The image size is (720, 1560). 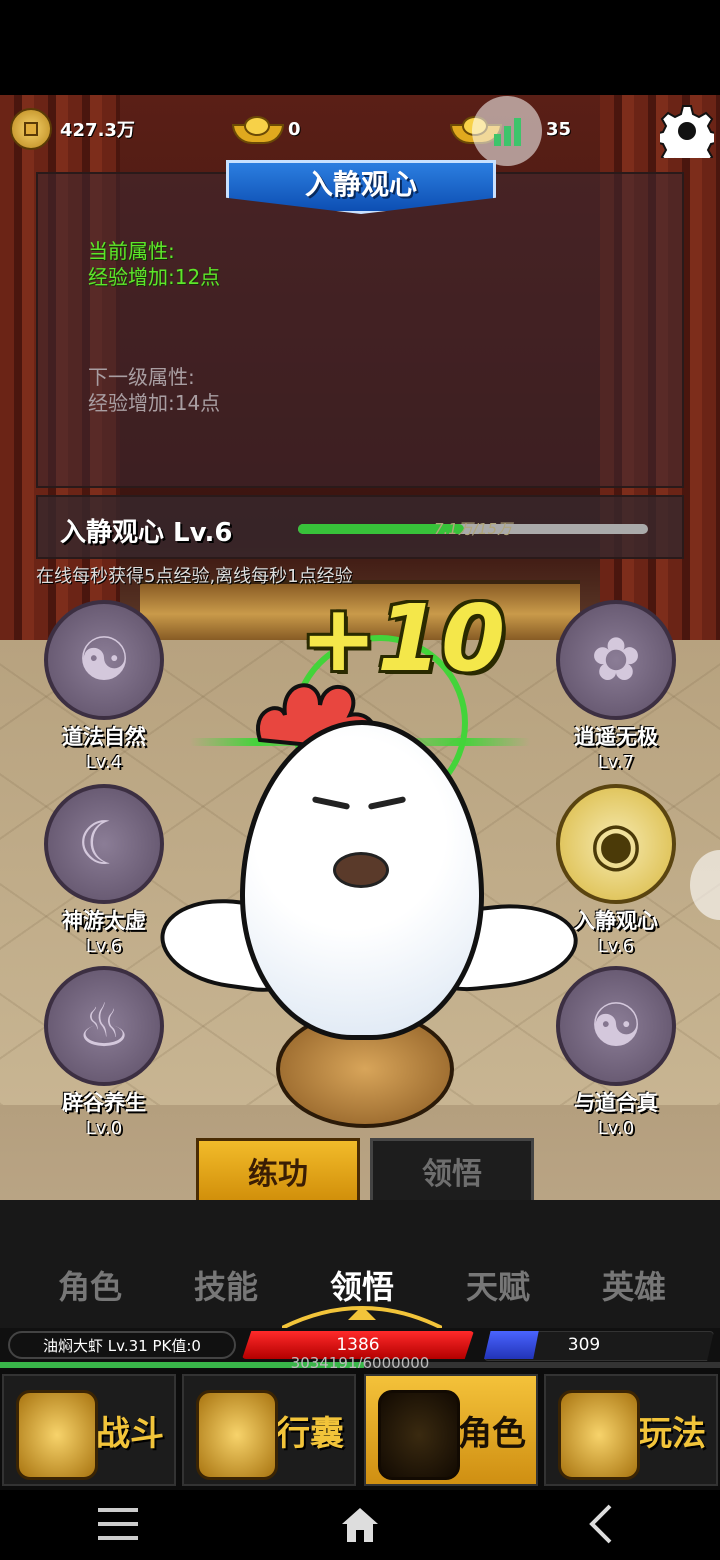 I want to click on skill-xiaoyao-wuji: ✿, so click(x=616, y=660).